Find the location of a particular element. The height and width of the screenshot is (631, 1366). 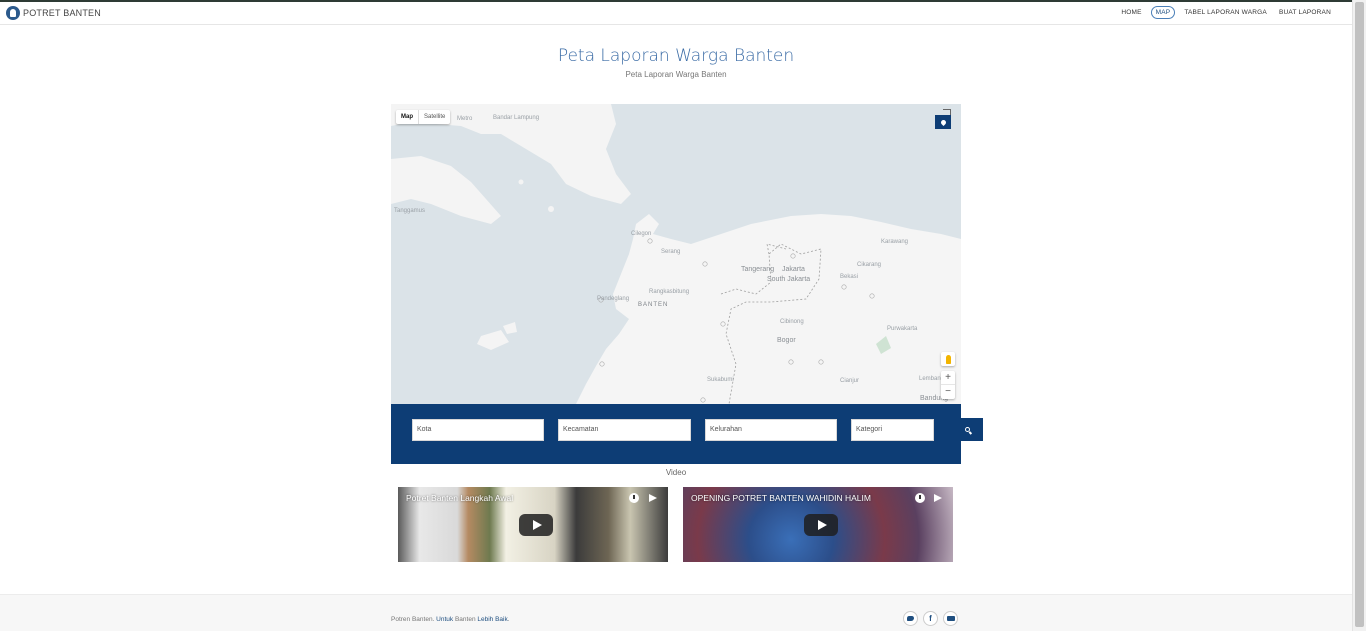

map-label-pandeglang-town: Pandeglang is located at coordinates (613, 299).